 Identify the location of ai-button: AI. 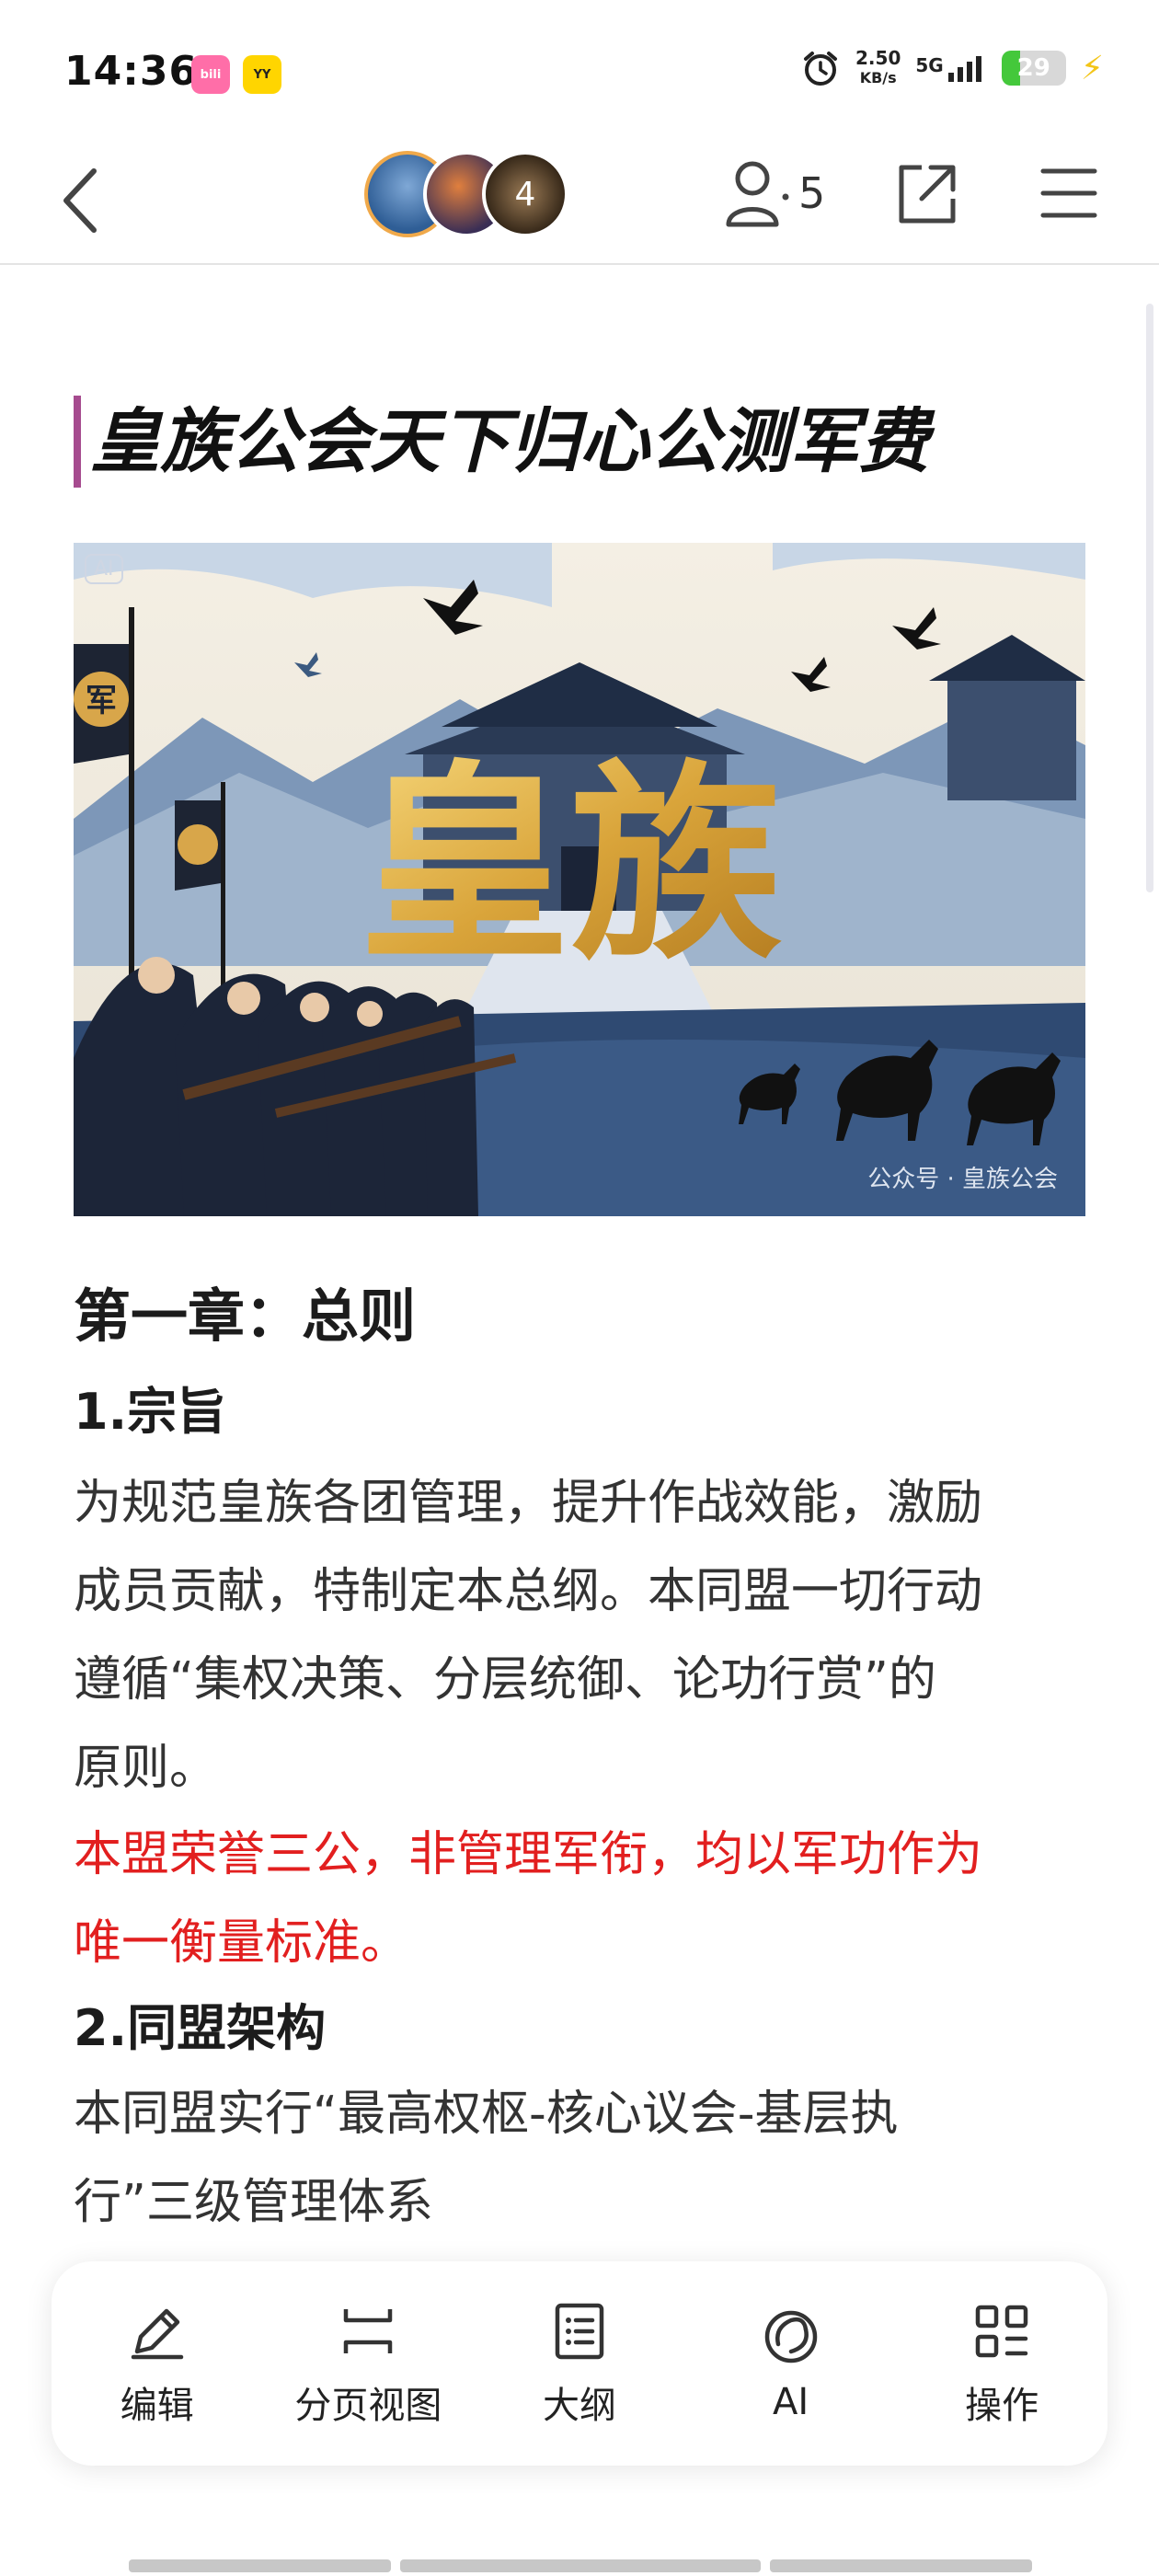
(791, 2363).